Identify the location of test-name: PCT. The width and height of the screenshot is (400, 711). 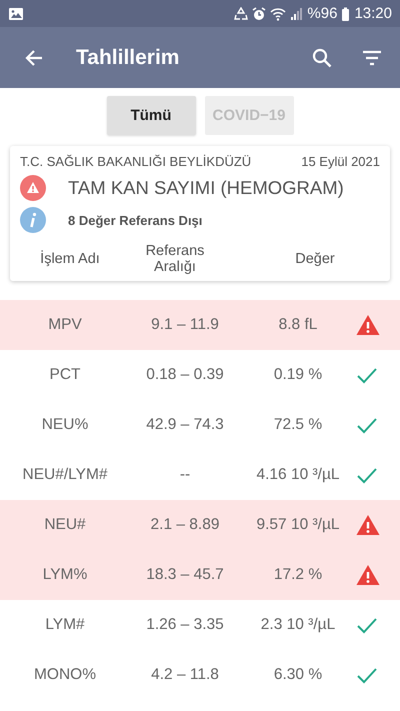
(65, 375).